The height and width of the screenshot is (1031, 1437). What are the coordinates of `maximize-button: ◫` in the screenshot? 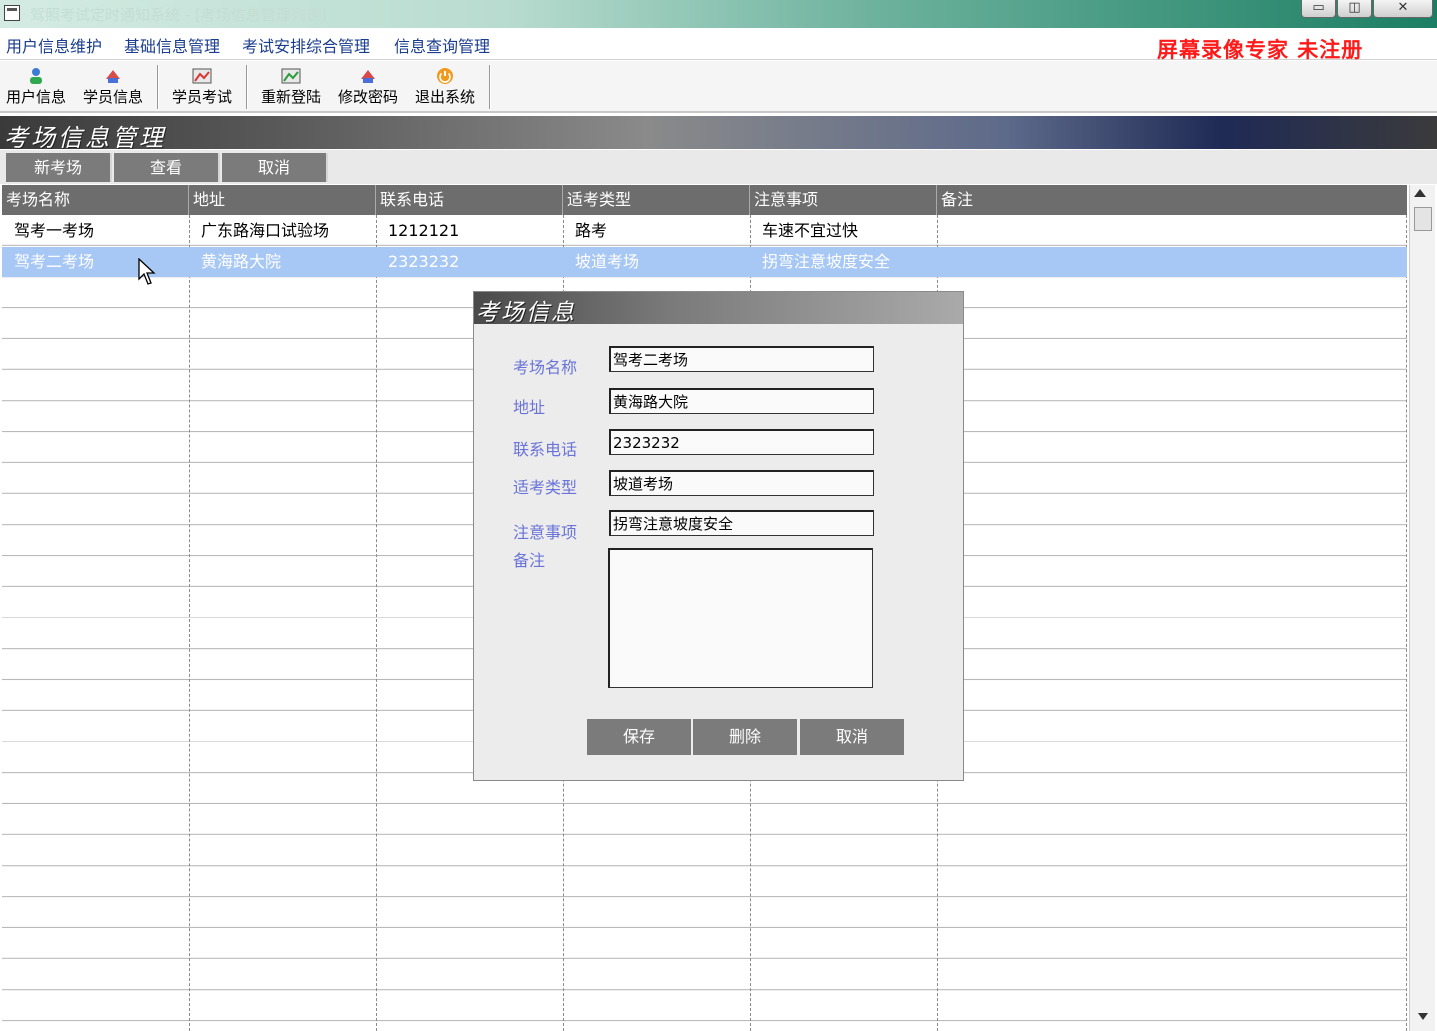 It's located at (1354, 9).